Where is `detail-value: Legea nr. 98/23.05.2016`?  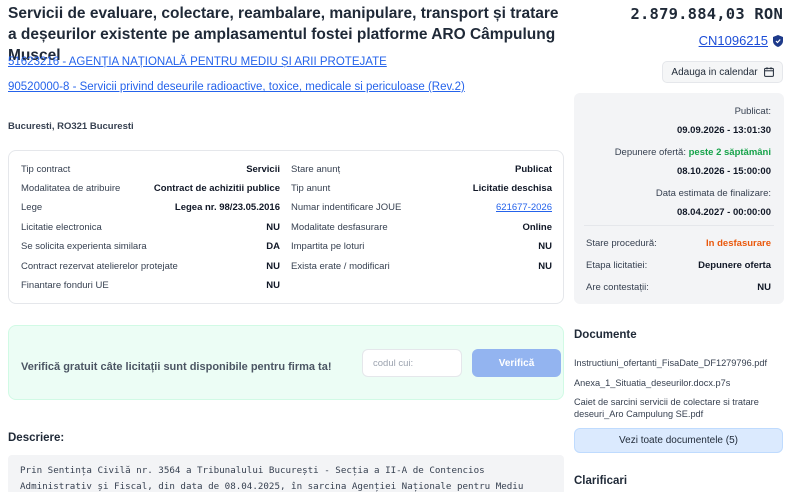
detail-value: Legea nr. 98/23.05.2016 is located at coordinates (227, 207).